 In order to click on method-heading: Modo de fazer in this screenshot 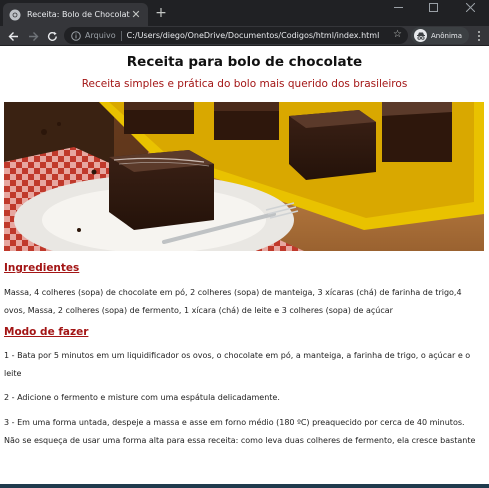, I will do `click(46, 332)`.